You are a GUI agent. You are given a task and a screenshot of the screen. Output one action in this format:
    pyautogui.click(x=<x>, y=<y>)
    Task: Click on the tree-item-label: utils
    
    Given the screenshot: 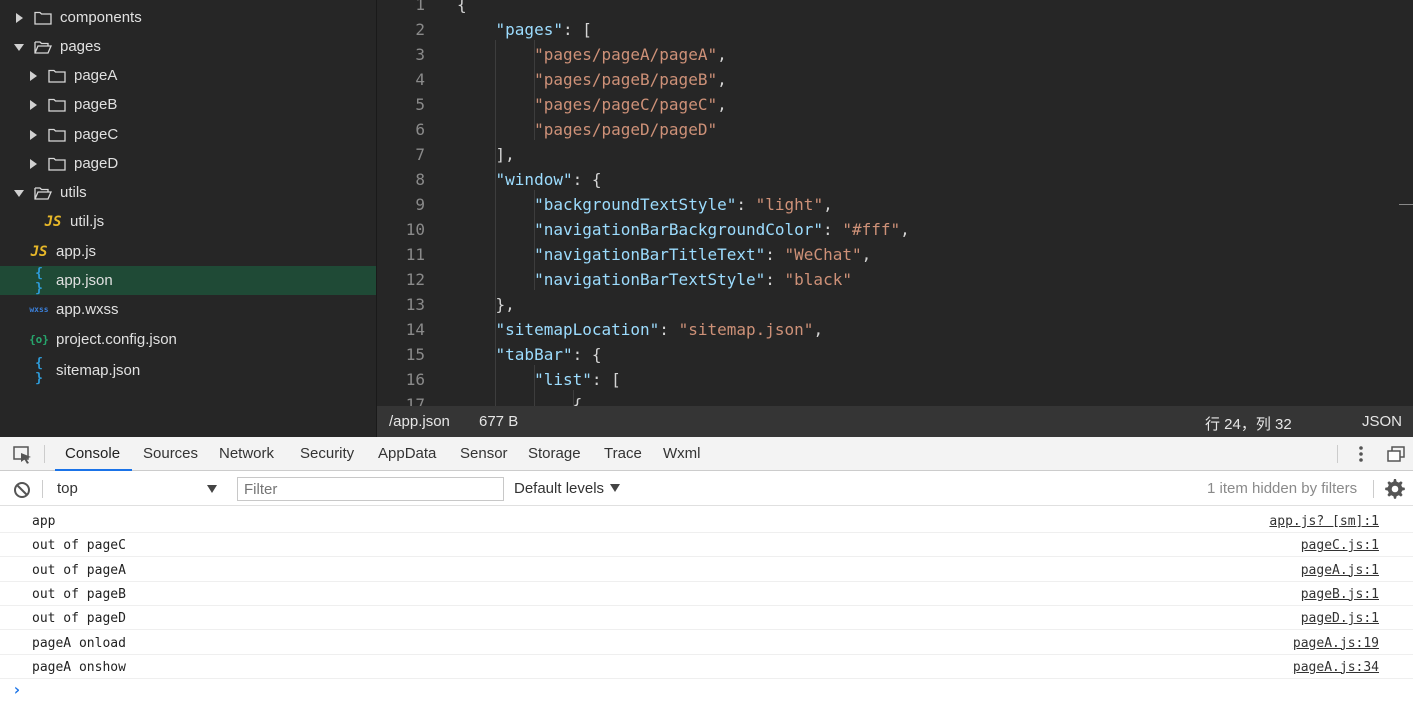 What is the action you would take?
    pyautogui.click(x=73, y=192)
    